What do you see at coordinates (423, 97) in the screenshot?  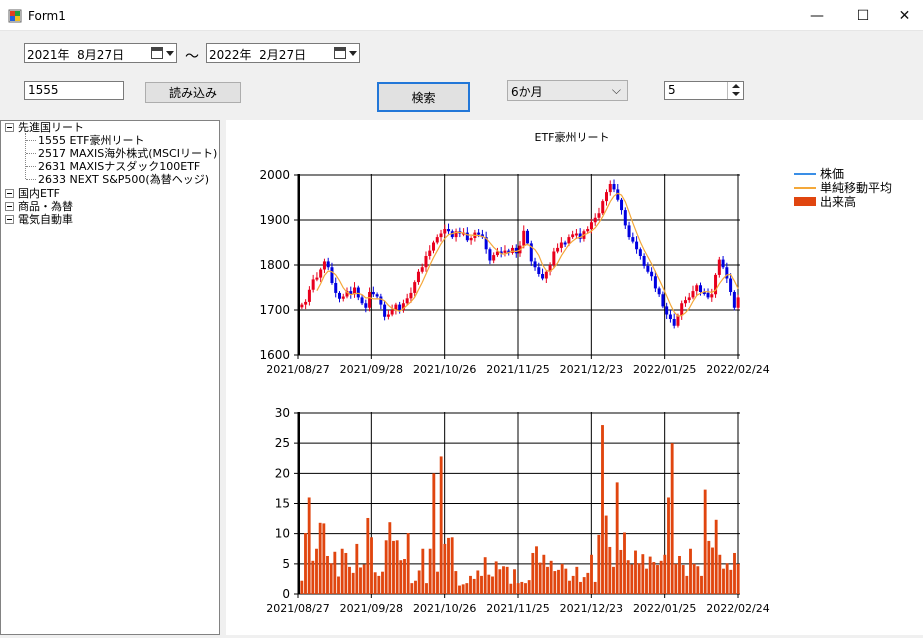 I see `search-button: 検索` at bounding box center [423, 97].